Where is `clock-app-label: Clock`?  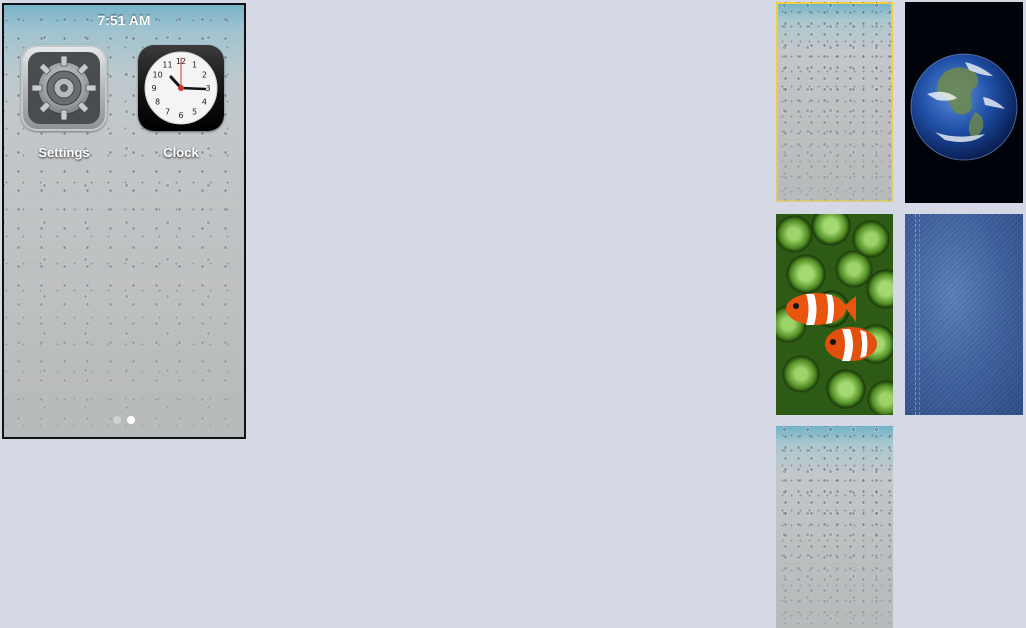
clock-app-label: Clock is located at coordinates (181, 152).